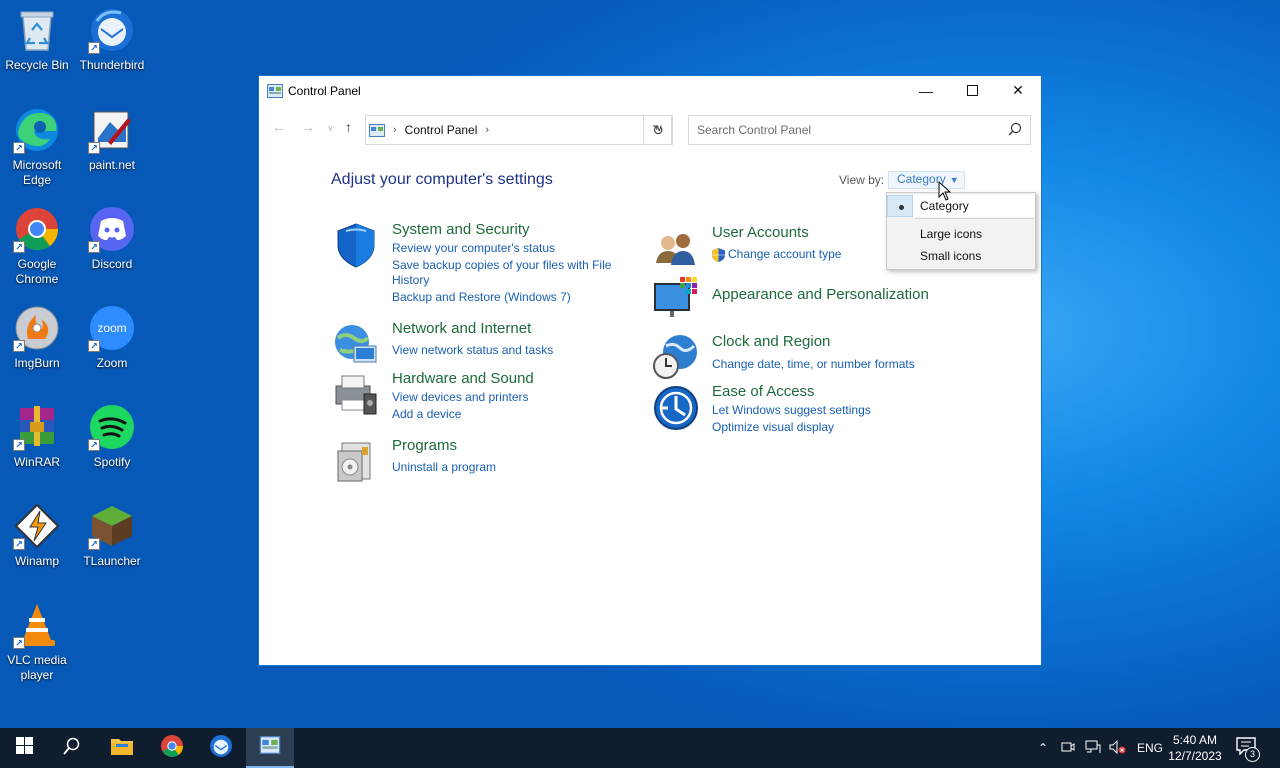 Image resolution: width=1280 pixels, height=768 pixels. Describe the element at coordinates (1195, 748) in the screenshot. I see `clock: 5:40 AM 12/7/2023` at that location.